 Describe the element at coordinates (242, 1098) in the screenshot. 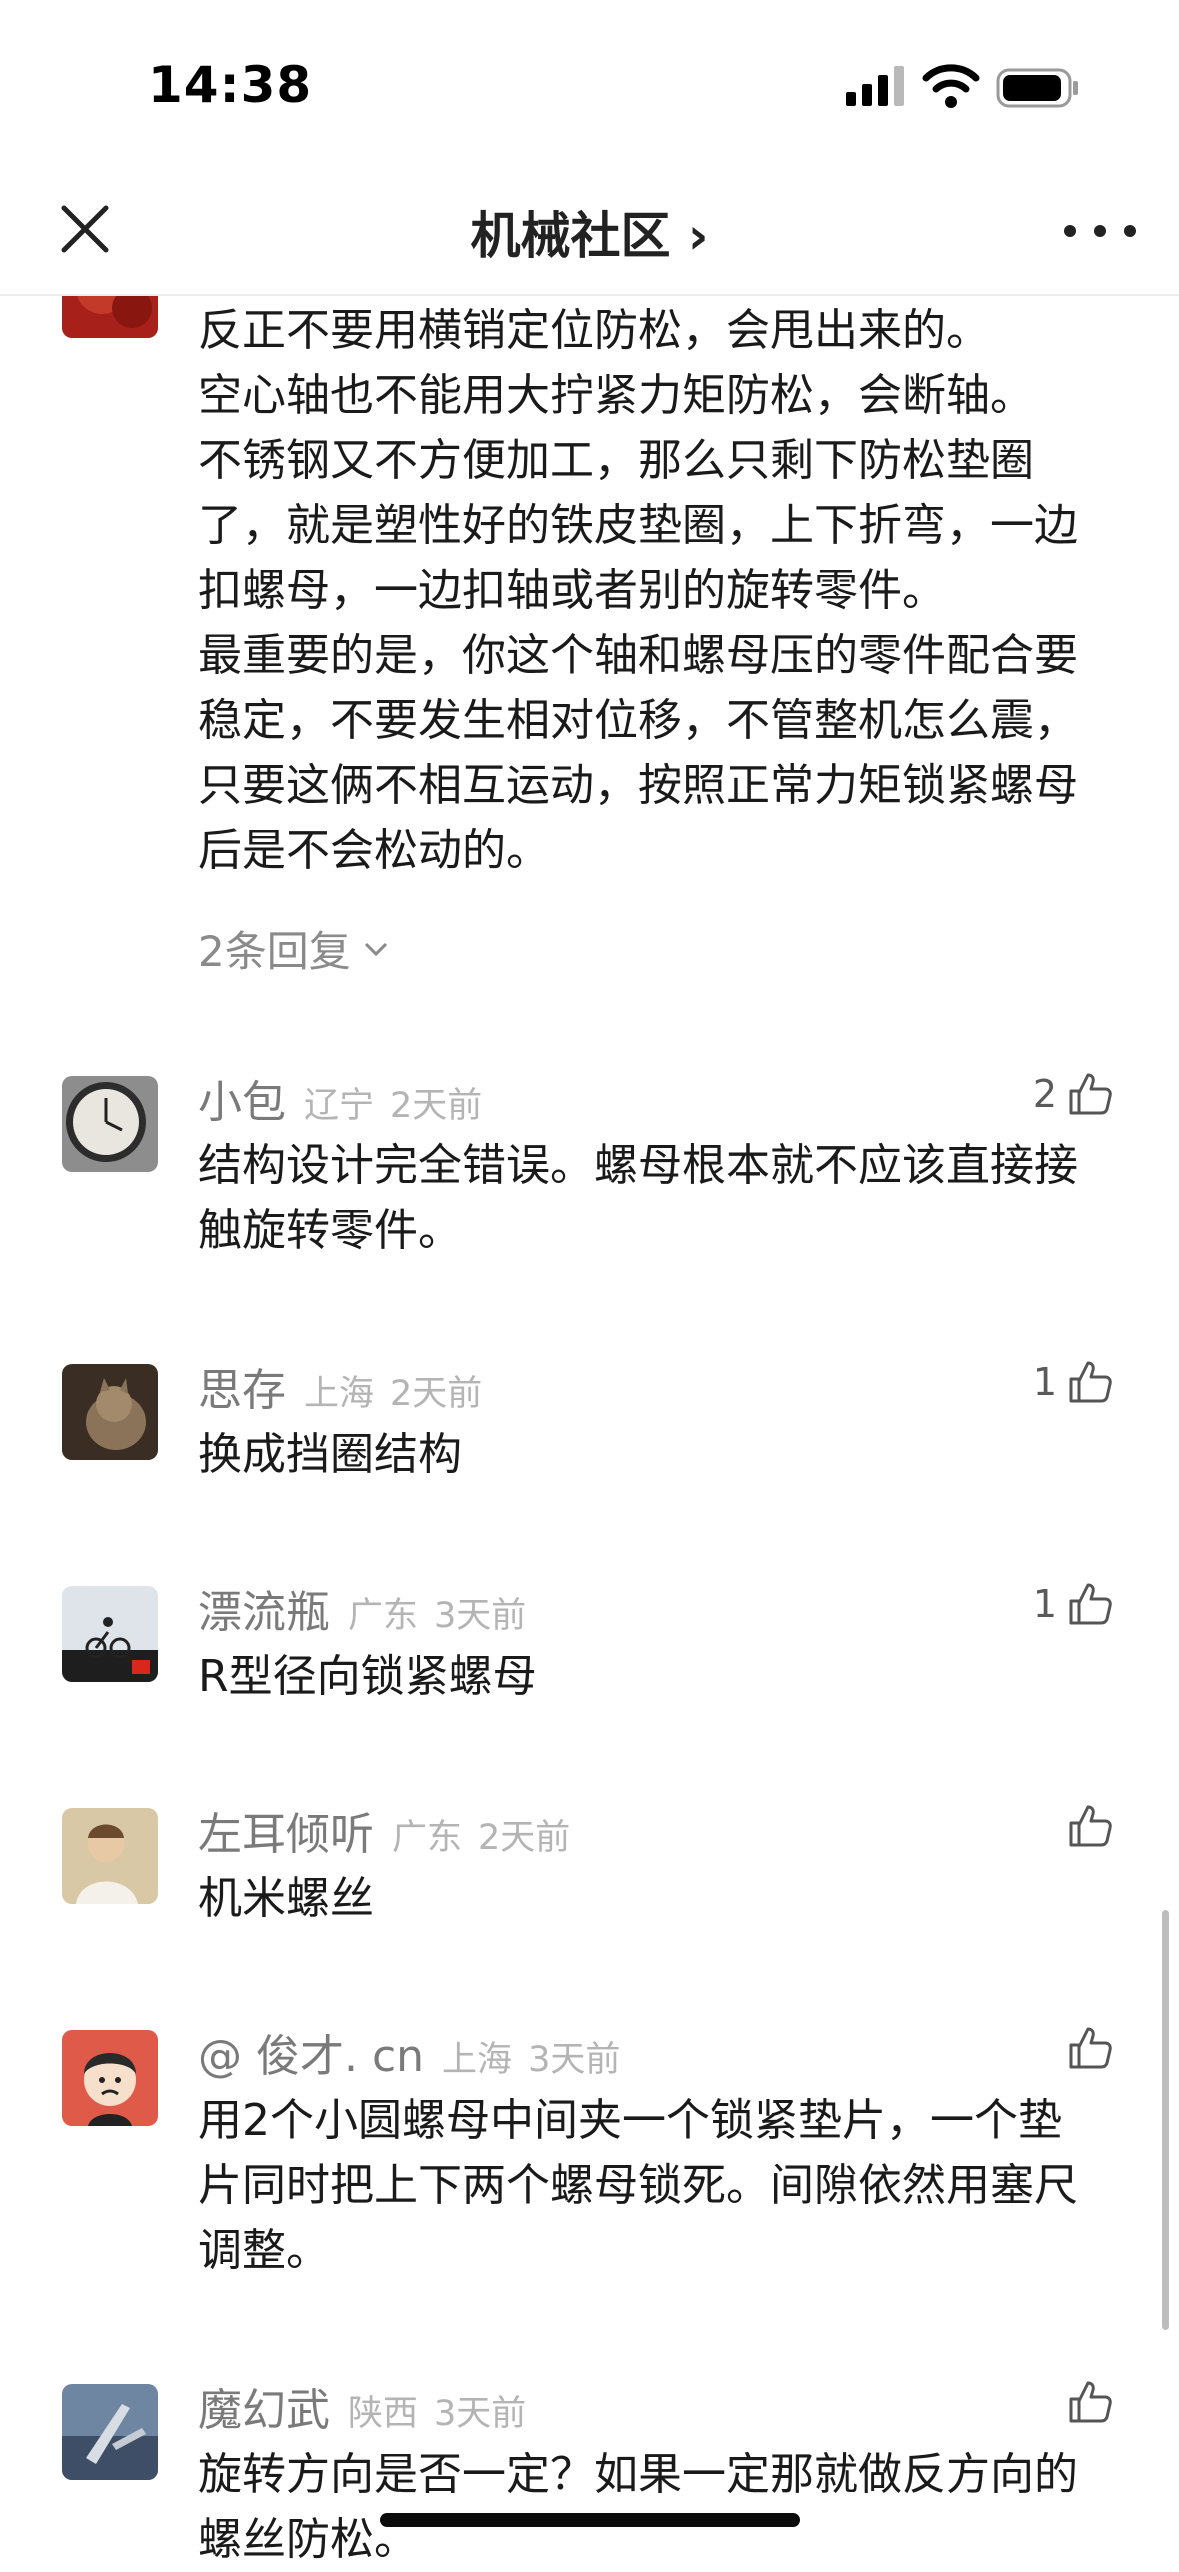

I see `user-name: 小包` at that location.